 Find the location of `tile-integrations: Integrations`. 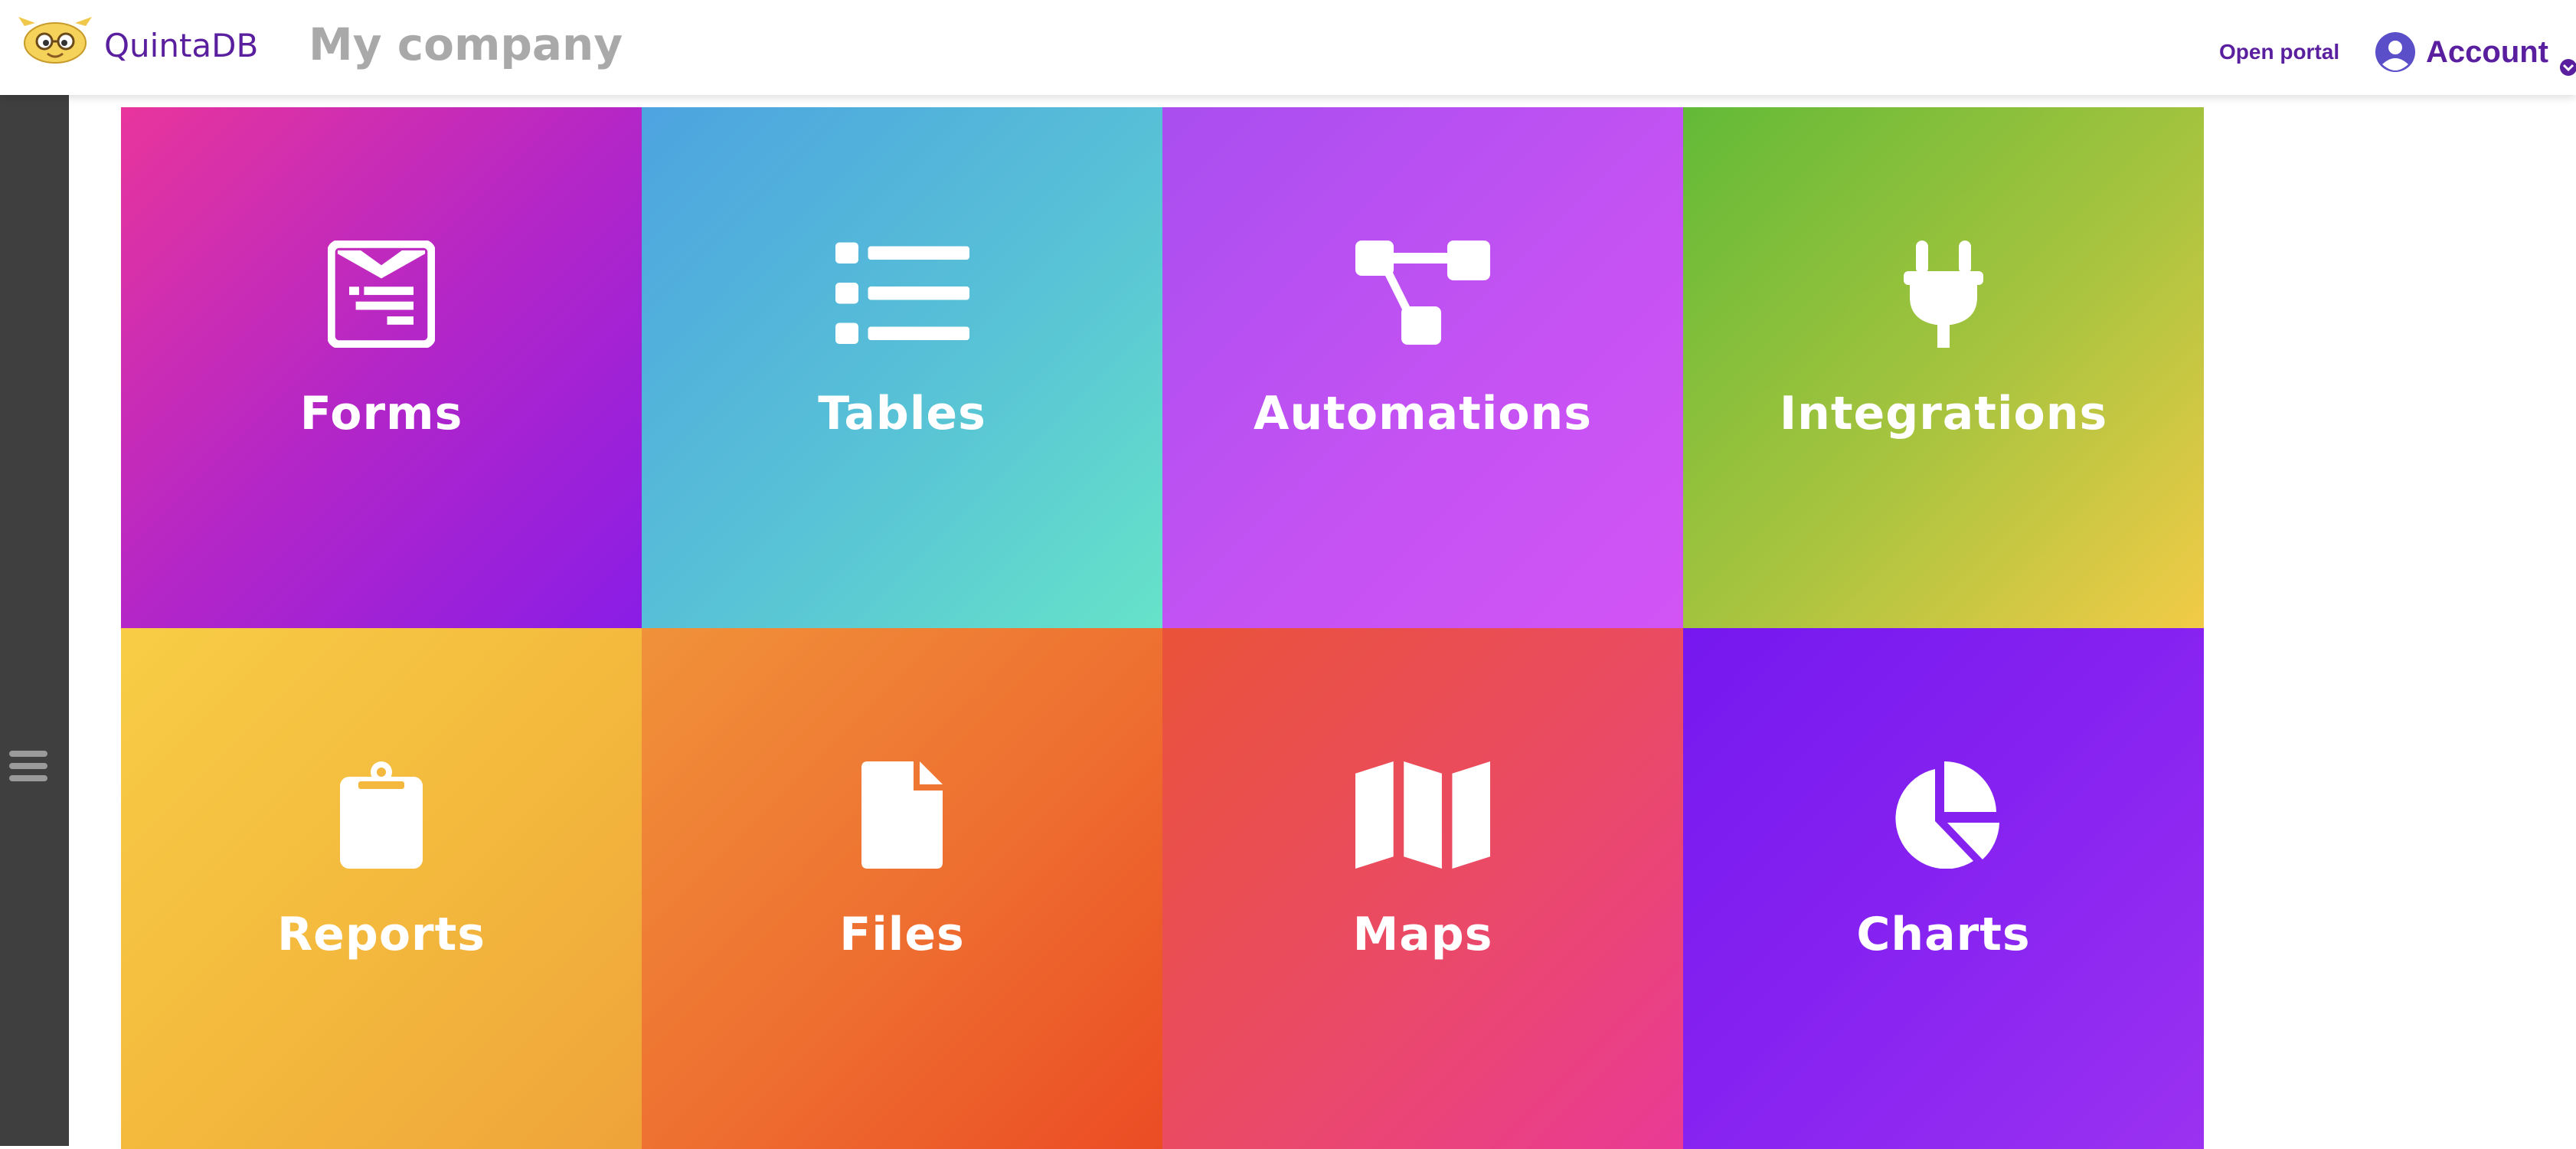

tile-integrations: Integrations is located at coordinates (1943, 368).